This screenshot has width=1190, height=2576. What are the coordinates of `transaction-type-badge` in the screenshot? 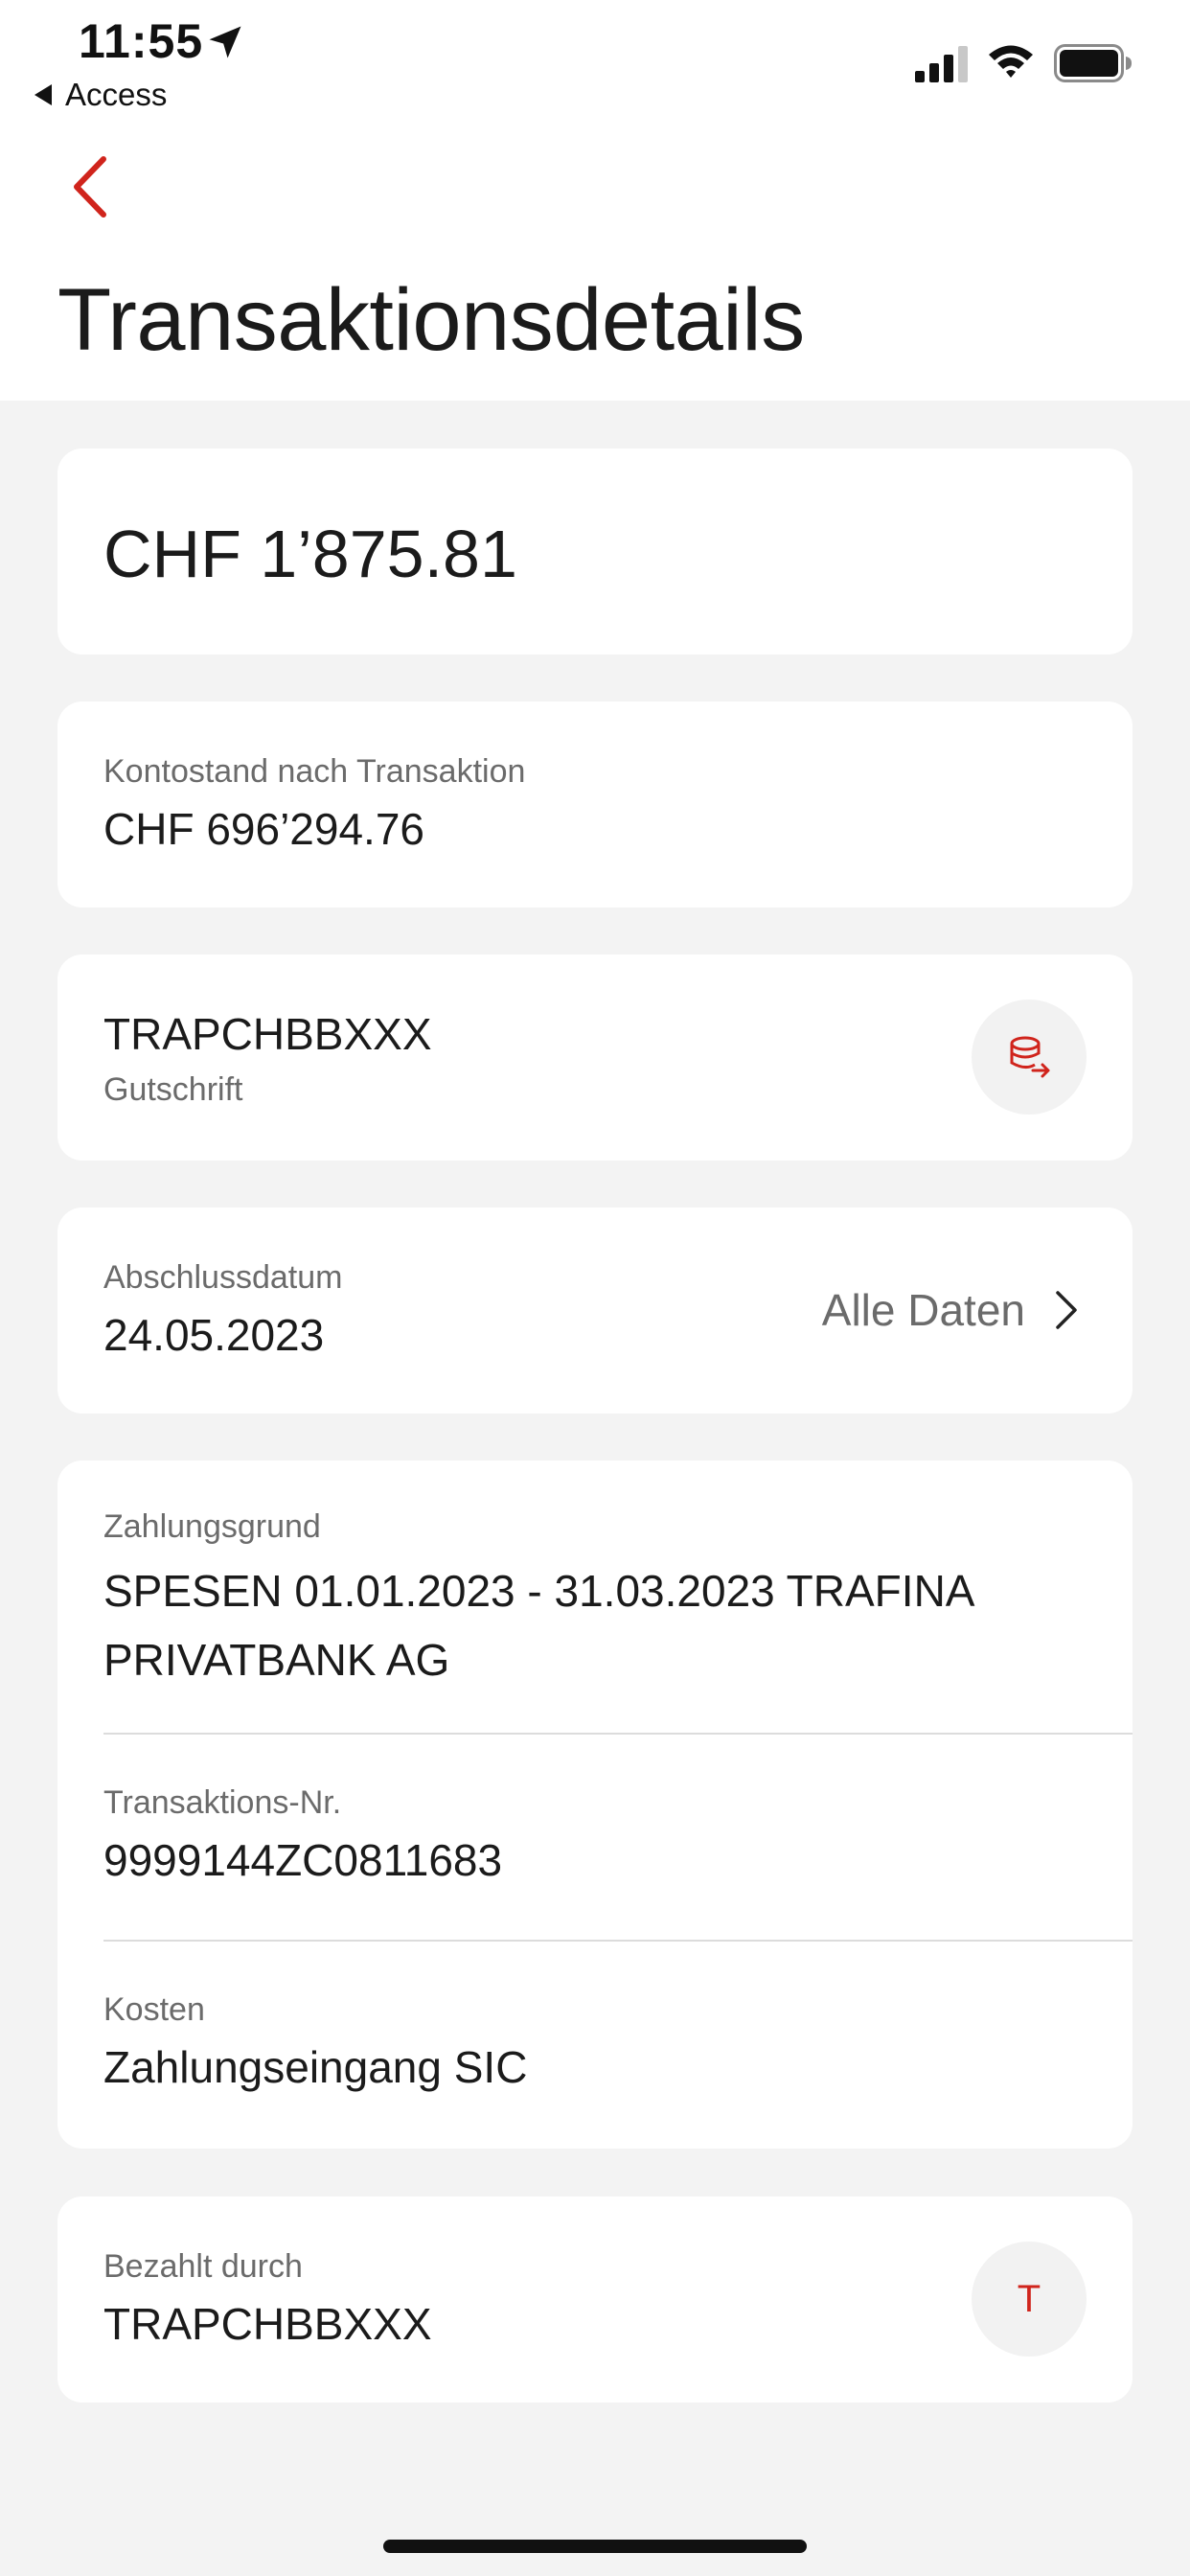 It's located at (1030, 1057).